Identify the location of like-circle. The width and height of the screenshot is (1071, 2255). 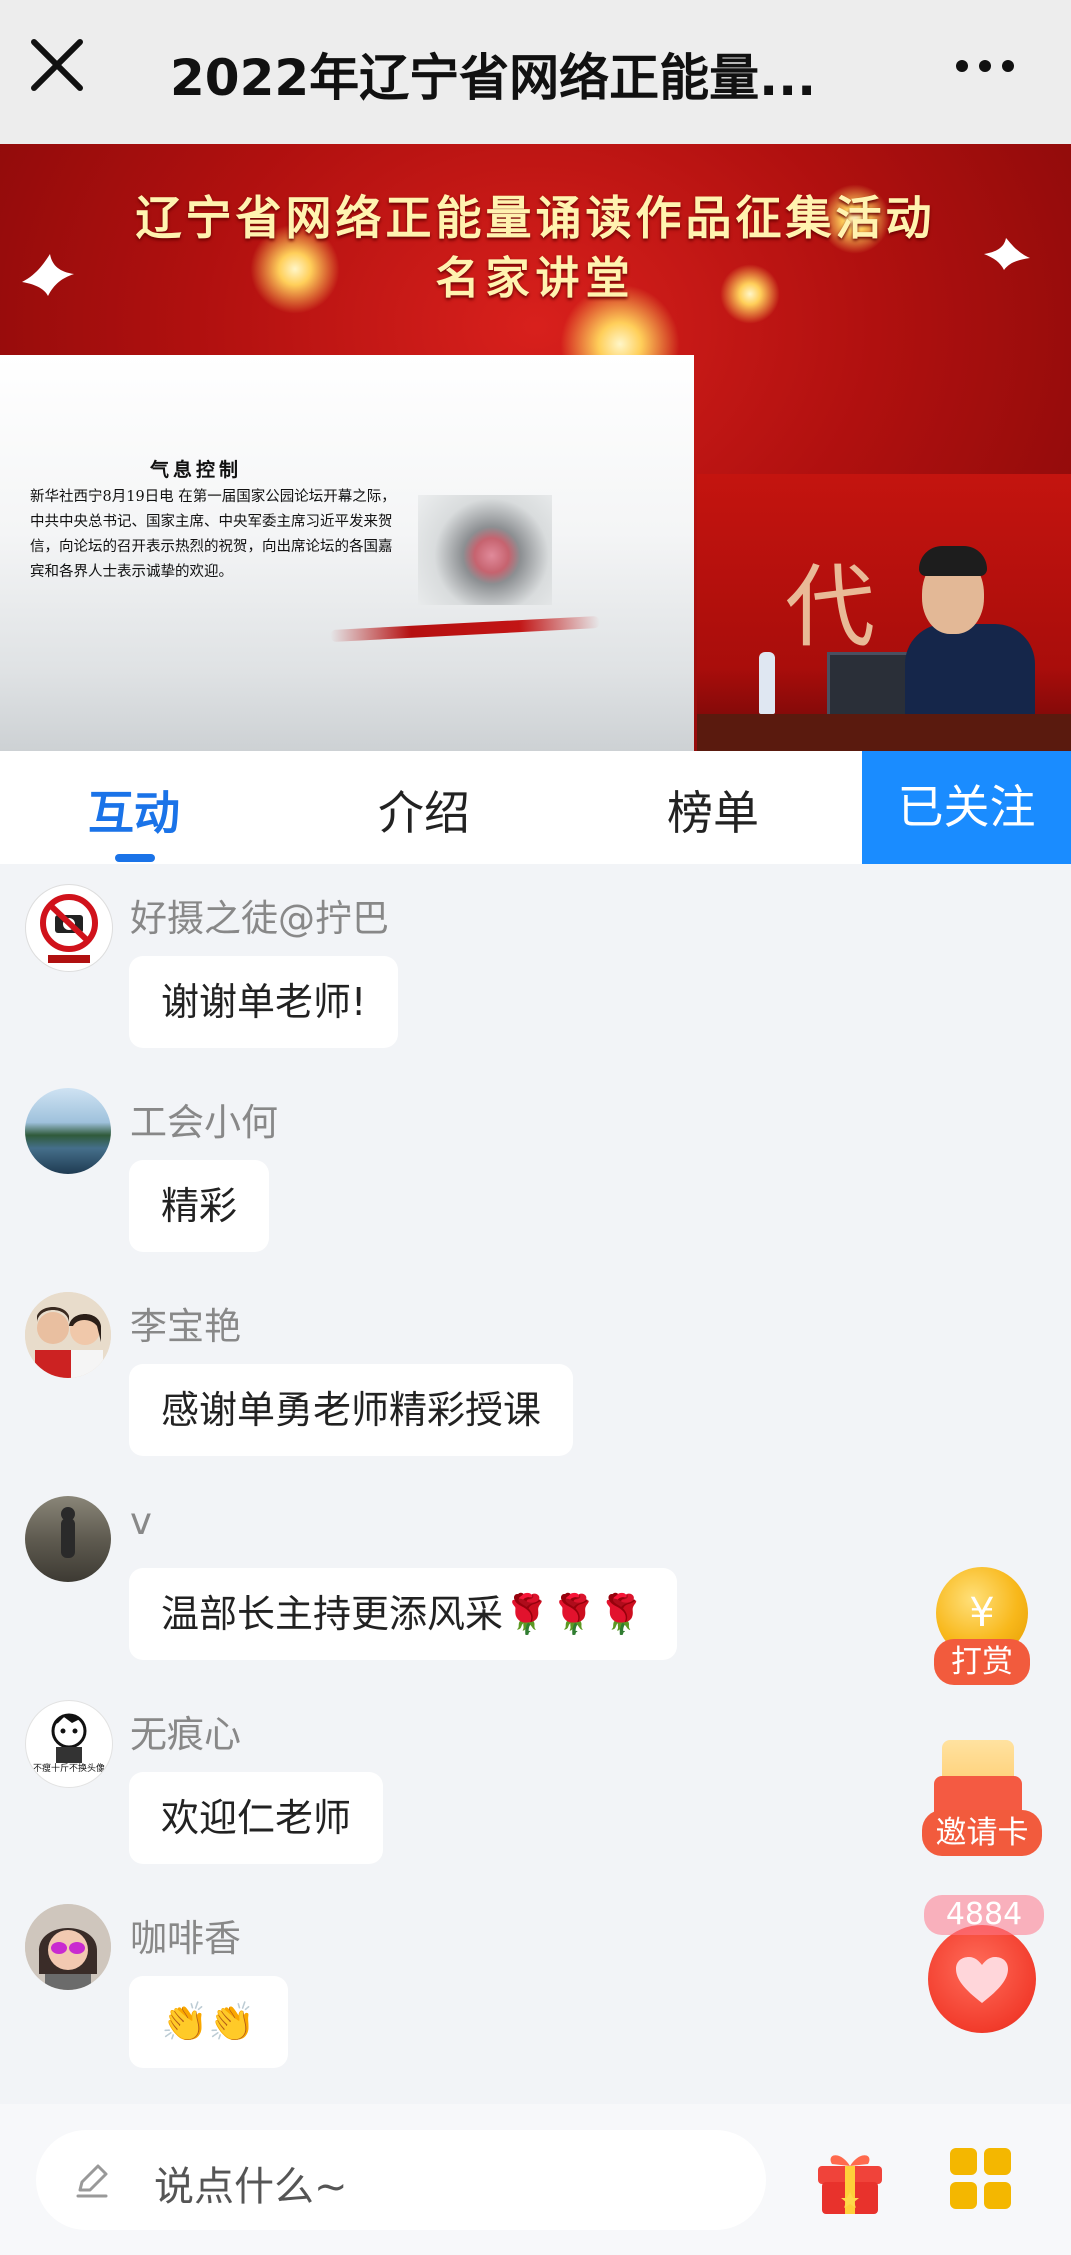
(982, 1979).